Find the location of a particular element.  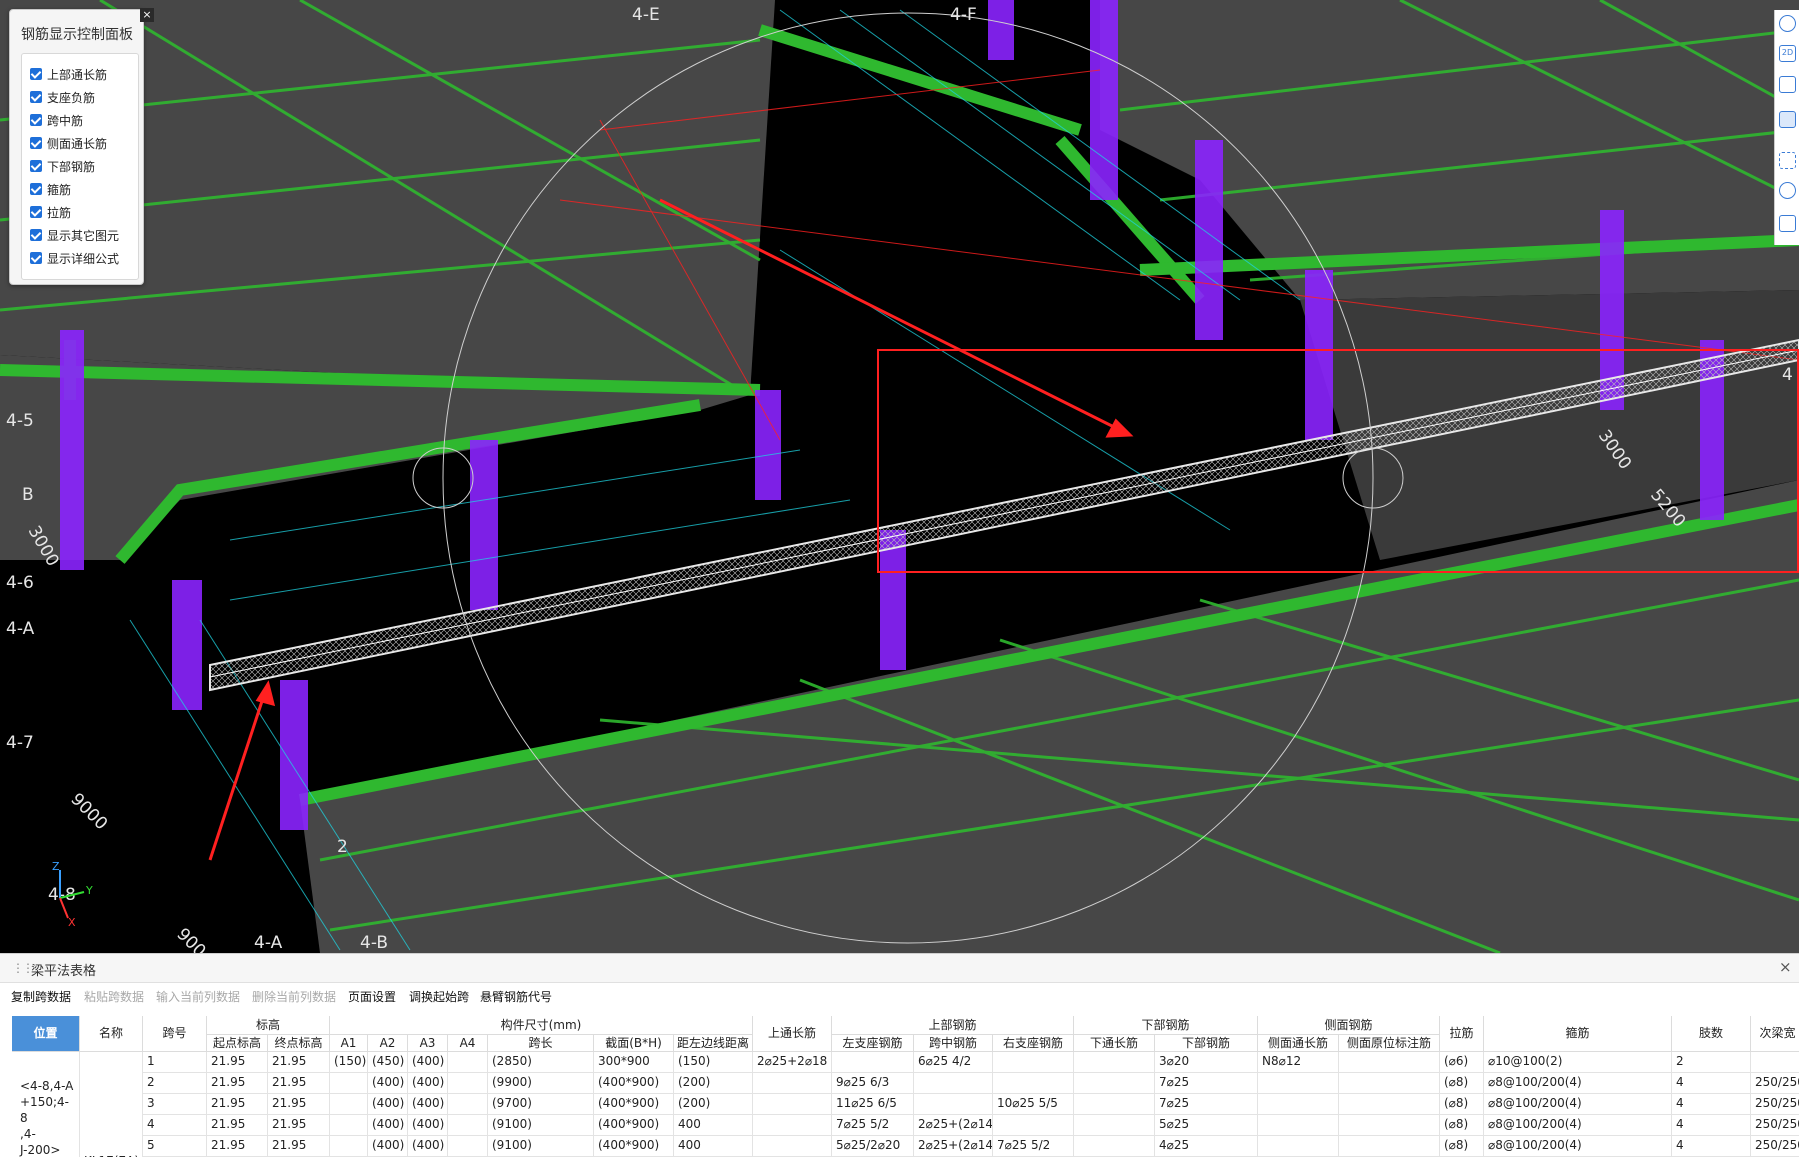

table-cell-len: (2850) is located at coordinates (541, 1062).